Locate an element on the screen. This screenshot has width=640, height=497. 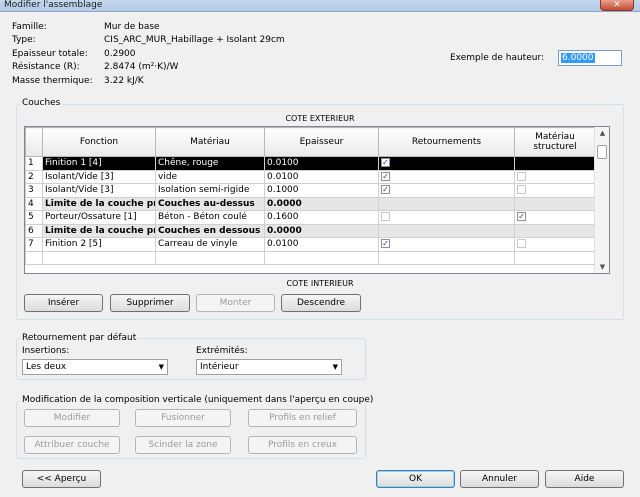
layers-group-label: Couches is located at coordinates (41, 103).